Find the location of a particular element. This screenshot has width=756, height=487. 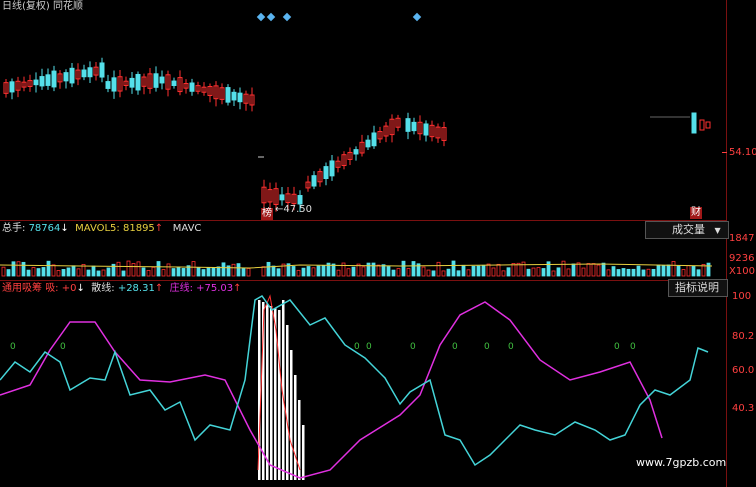

low-marker-badge: 榜 is located at coordinates (267, 214).